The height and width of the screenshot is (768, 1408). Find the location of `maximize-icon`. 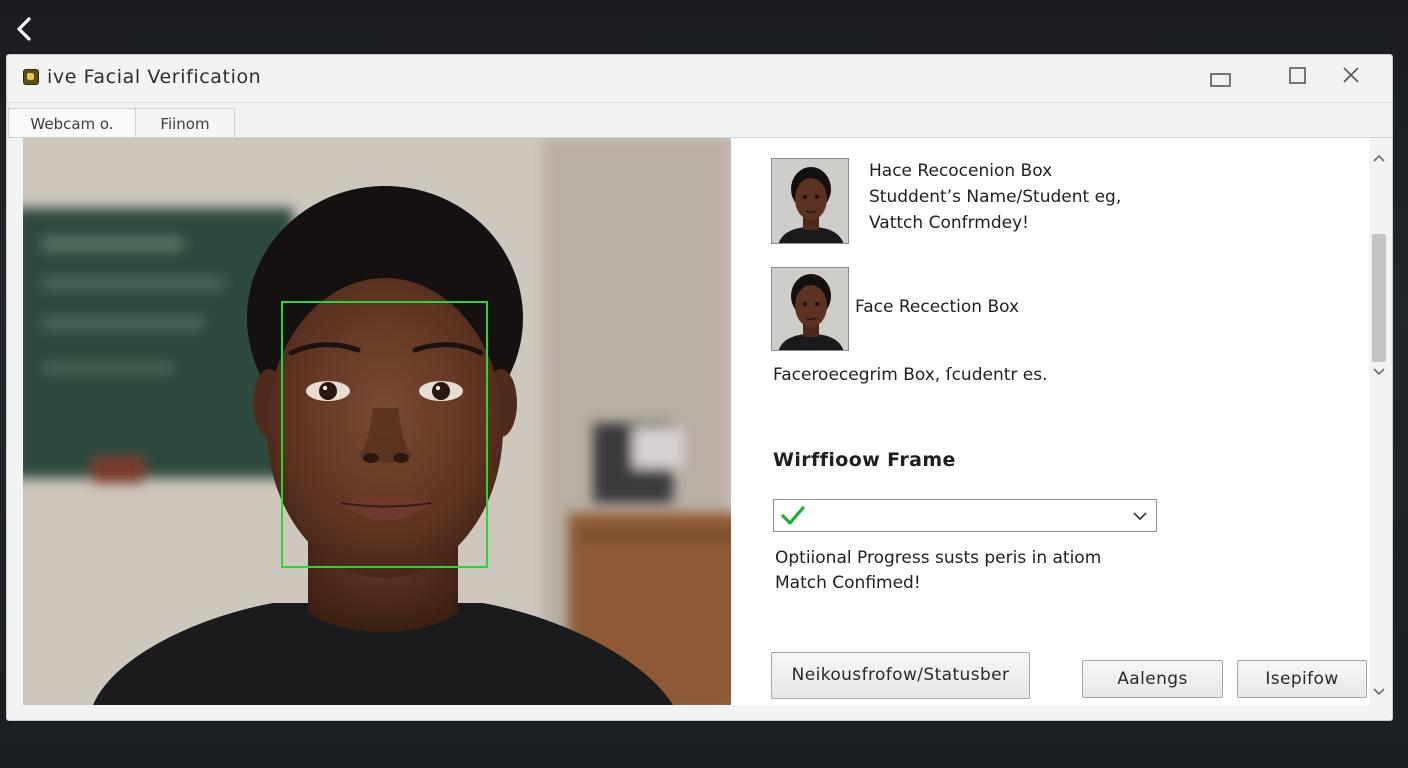

maximize-icon is located at coordinates (1297, 75).